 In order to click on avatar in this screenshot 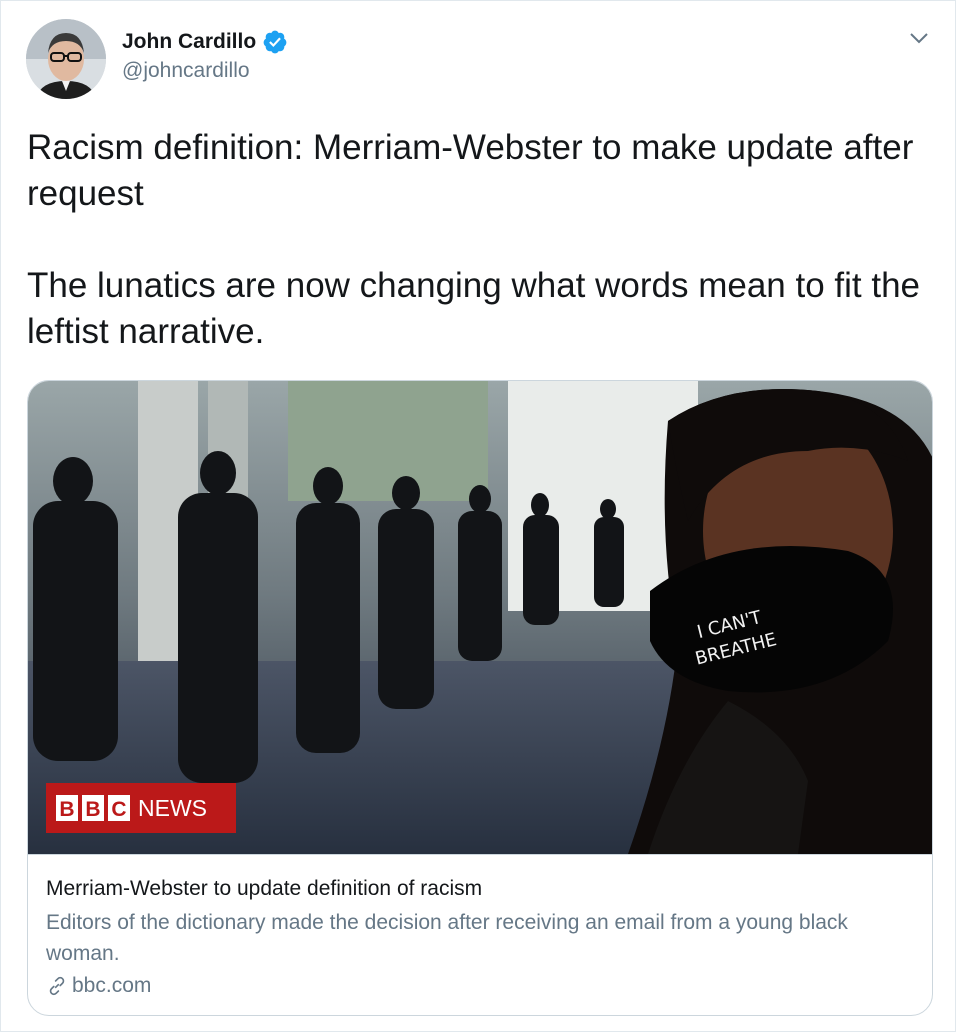, I will do `click(66, 59)`.